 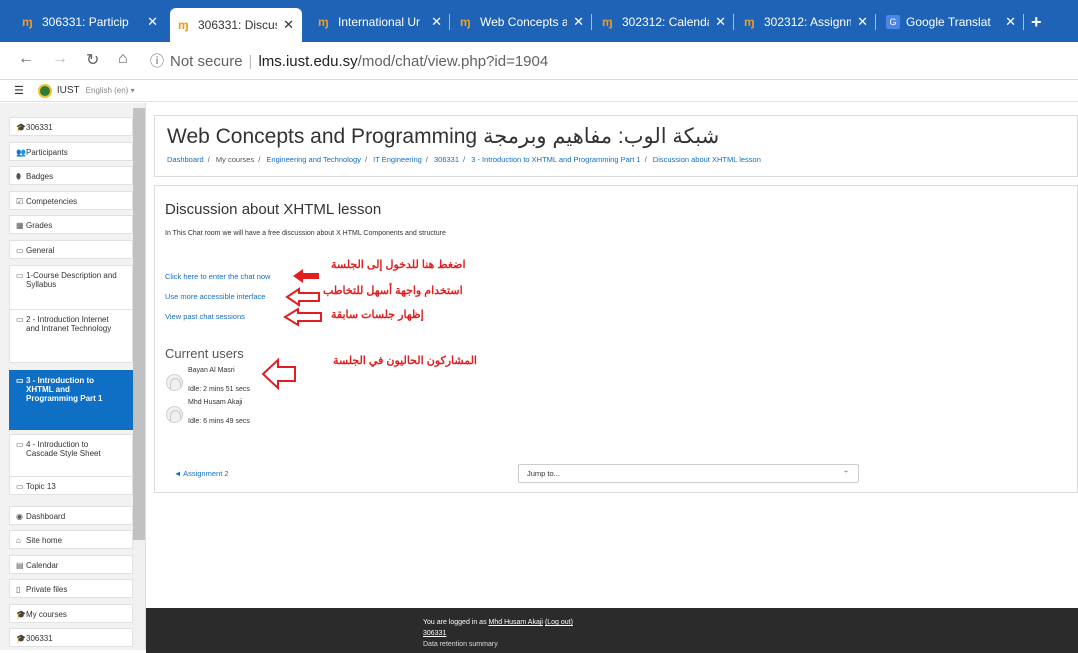 What do you see at coordinates (398, 265) in the screenshot?
I see `annotation-enter-chat: اضغط هنا للدخول إلى الجلسة` at bounding box center [398, 265].